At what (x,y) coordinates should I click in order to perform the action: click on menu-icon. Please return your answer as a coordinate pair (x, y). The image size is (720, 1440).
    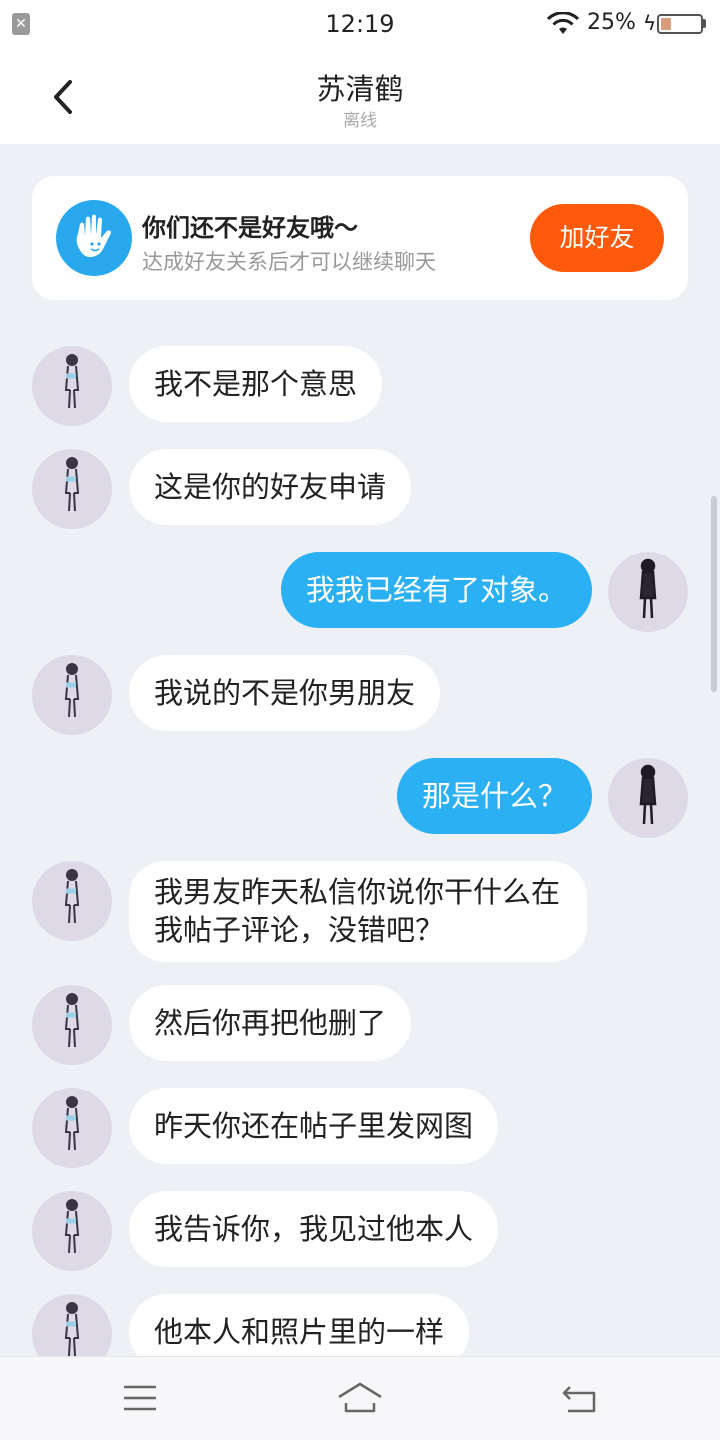
    Looking at the image, I should click on (140, 1398).